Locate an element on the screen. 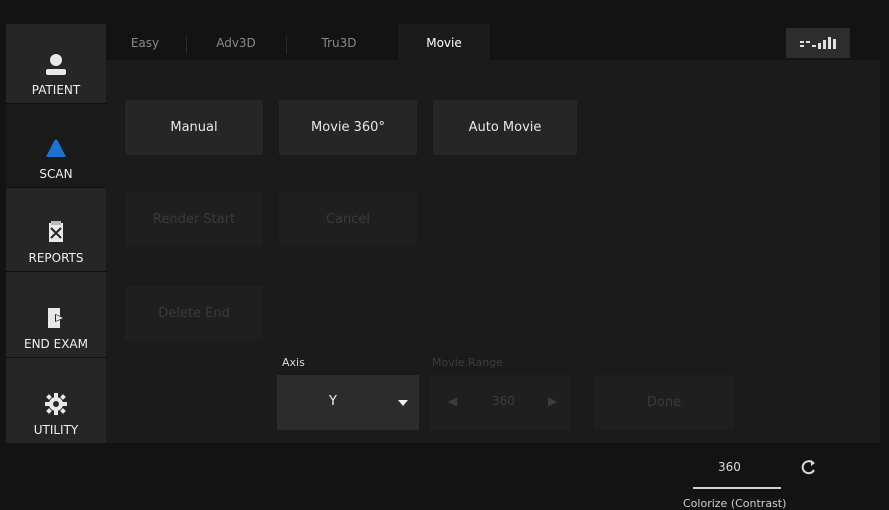 The image size is (889, 510). nav-item-label: SCAN is located at coordinates (56, 174).